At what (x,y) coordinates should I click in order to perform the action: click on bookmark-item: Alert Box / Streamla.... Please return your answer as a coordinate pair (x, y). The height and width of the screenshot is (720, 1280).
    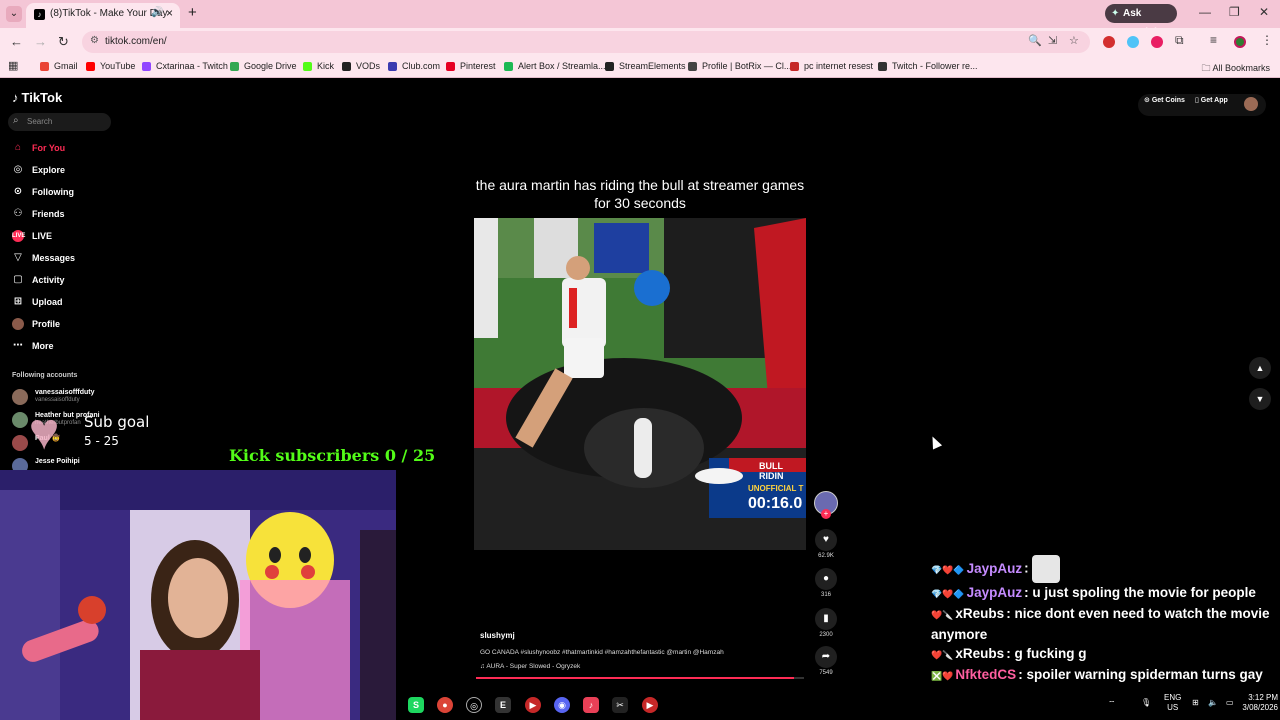
    Looking at the image, I should click on (555, 66).